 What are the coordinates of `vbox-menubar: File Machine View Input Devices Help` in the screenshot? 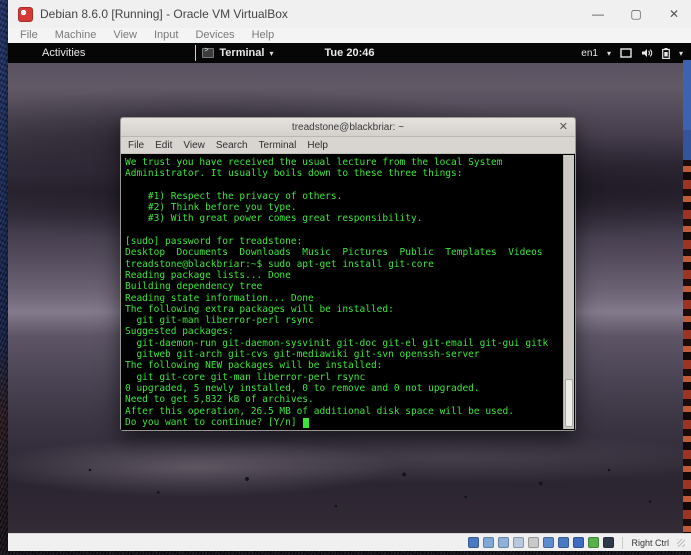 It's located at (349, 35).